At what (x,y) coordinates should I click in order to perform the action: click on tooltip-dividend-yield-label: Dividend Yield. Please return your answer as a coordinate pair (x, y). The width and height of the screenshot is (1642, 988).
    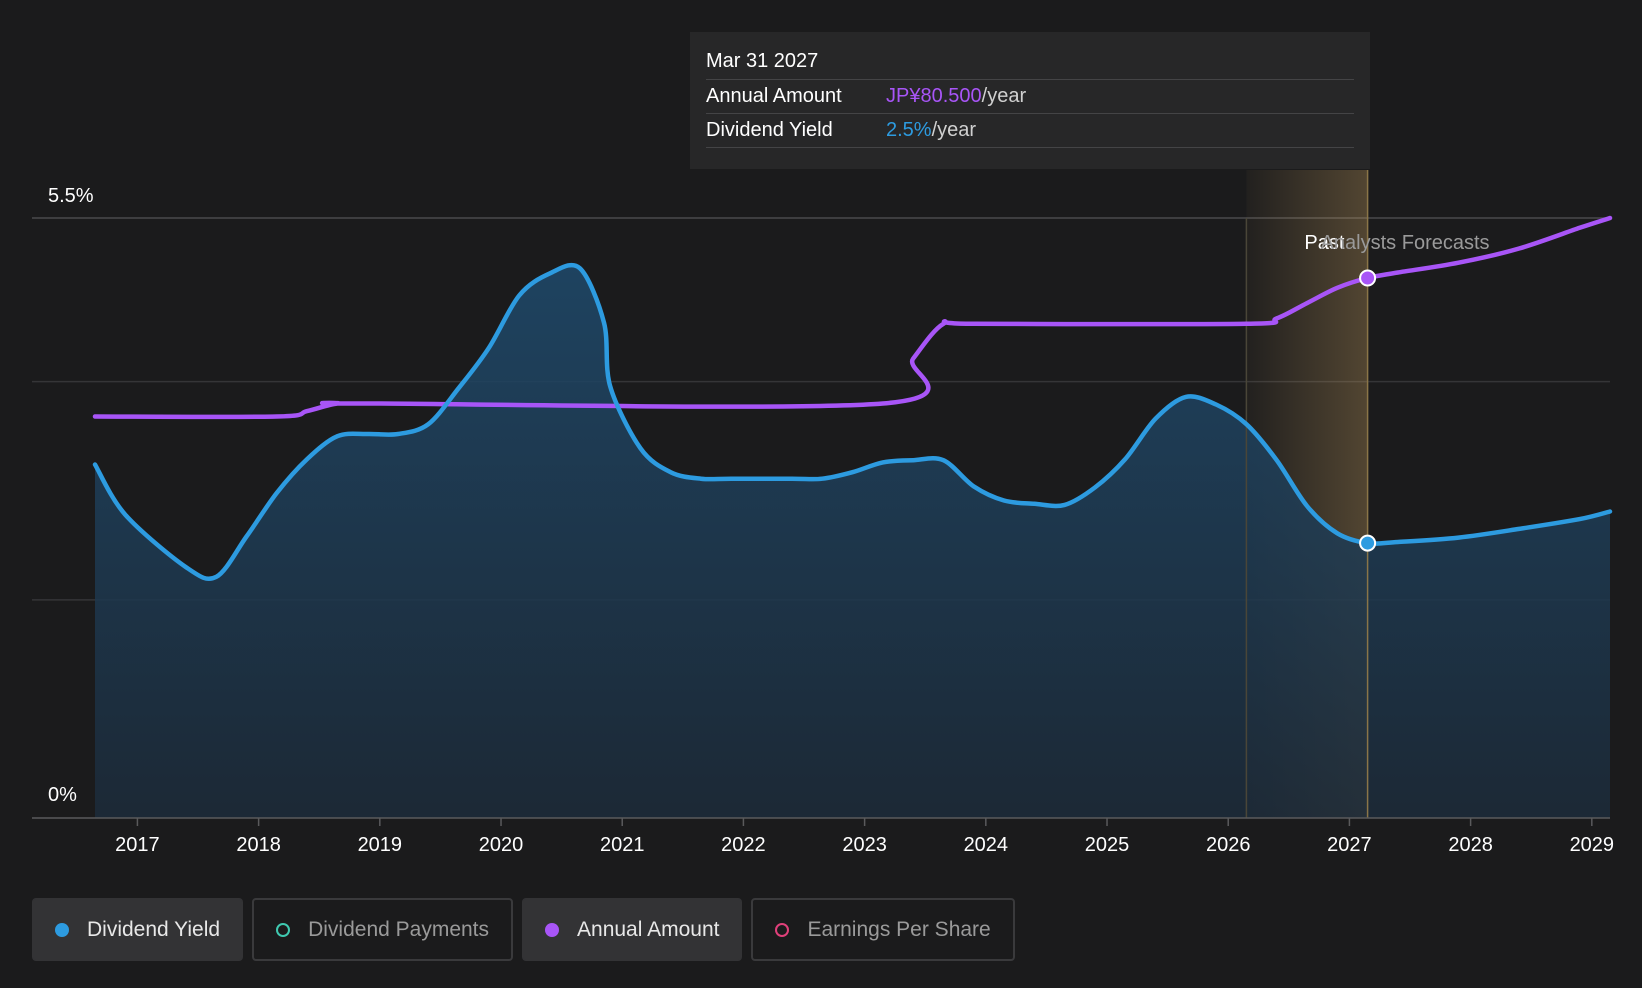
    Looking at the image, I should click on (769, 130).